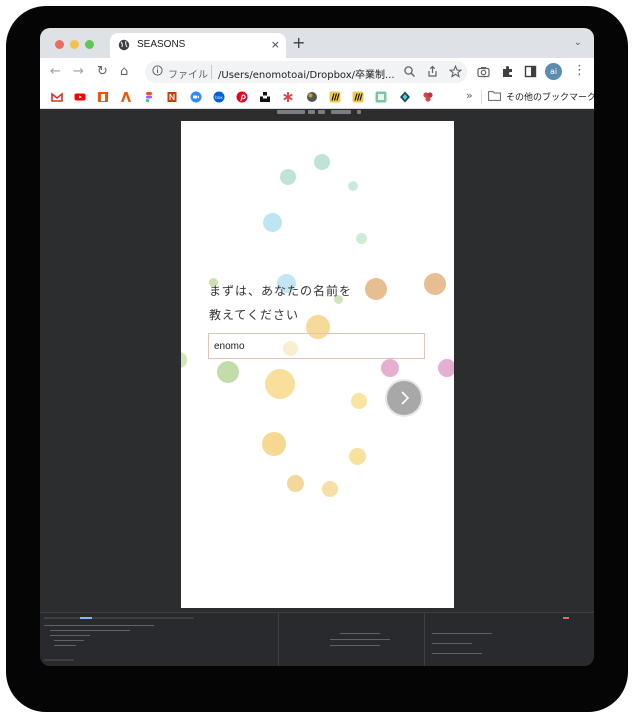  I want to click on back-button: ←, so click(55, 72).